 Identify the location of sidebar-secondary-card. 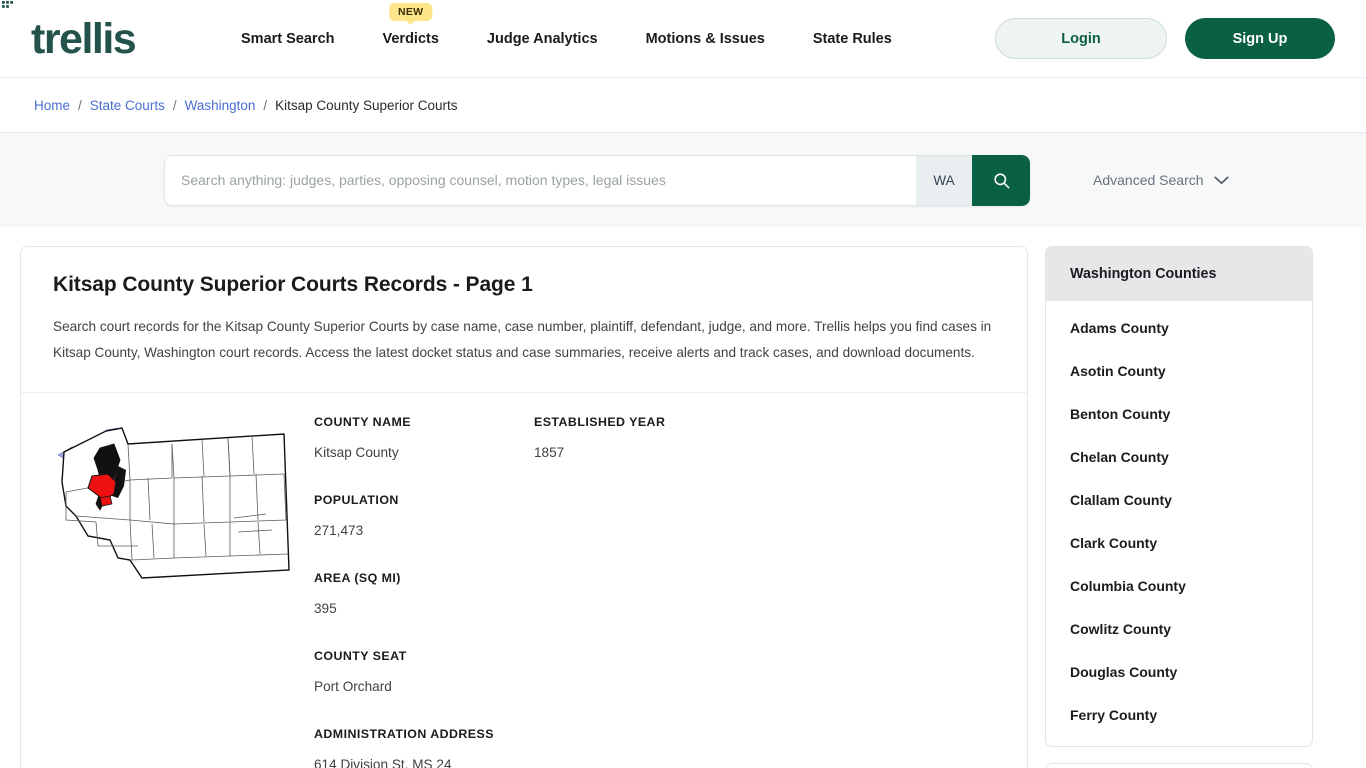
(1179, 765).